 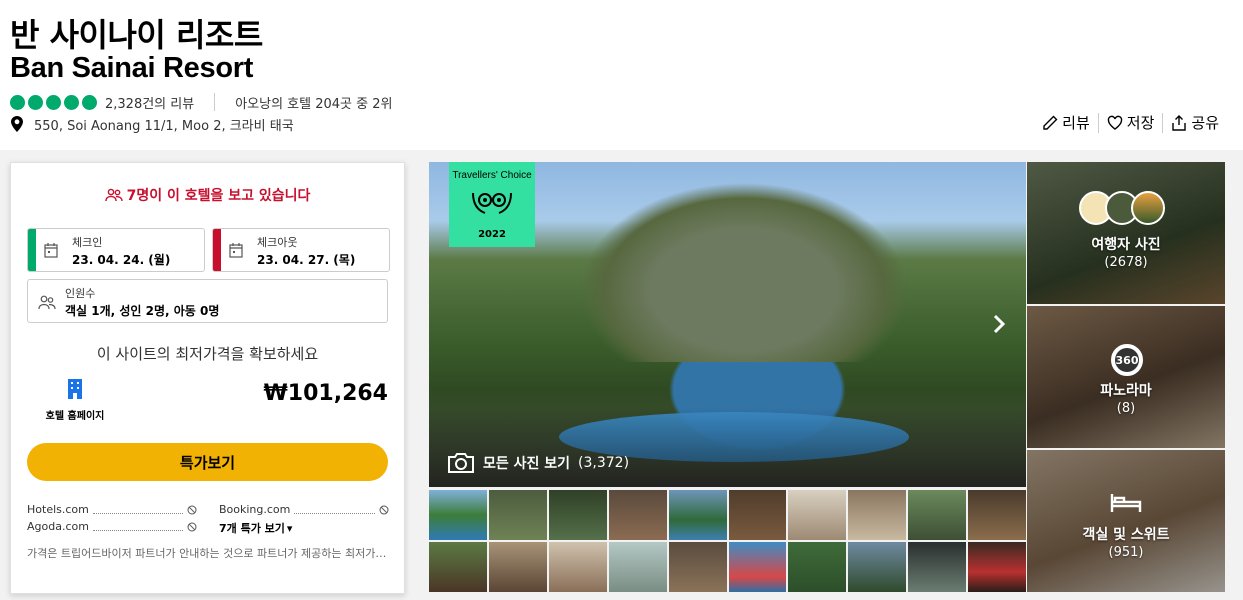 I want to click on share-button: 공유, so click(x=1195, y=122).